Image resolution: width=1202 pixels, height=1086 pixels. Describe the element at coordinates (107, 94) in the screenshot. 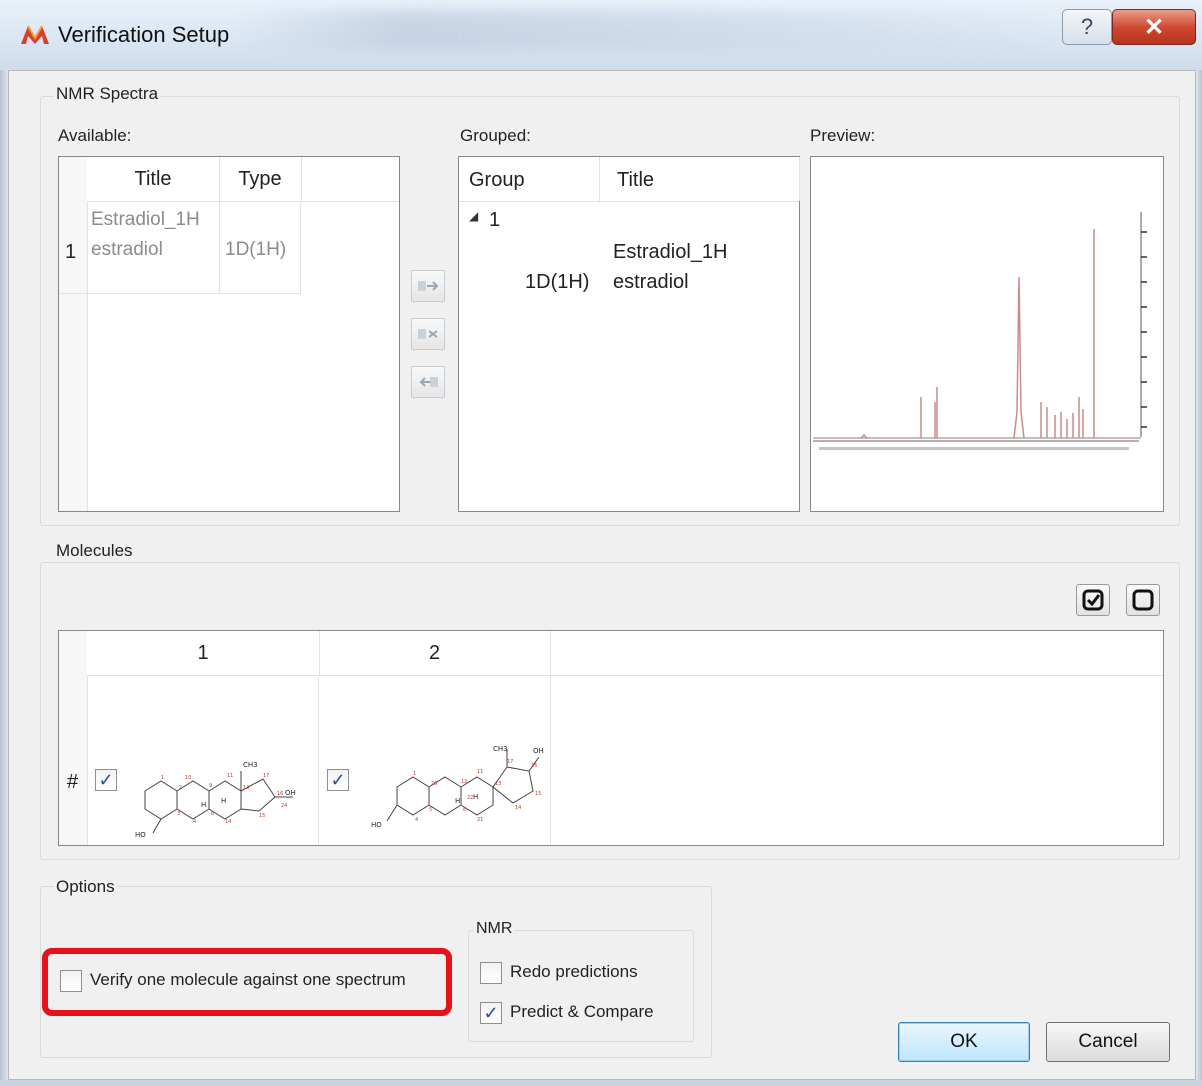

I see `nmr-spectra-group-label: NMR Spectra` at that location.